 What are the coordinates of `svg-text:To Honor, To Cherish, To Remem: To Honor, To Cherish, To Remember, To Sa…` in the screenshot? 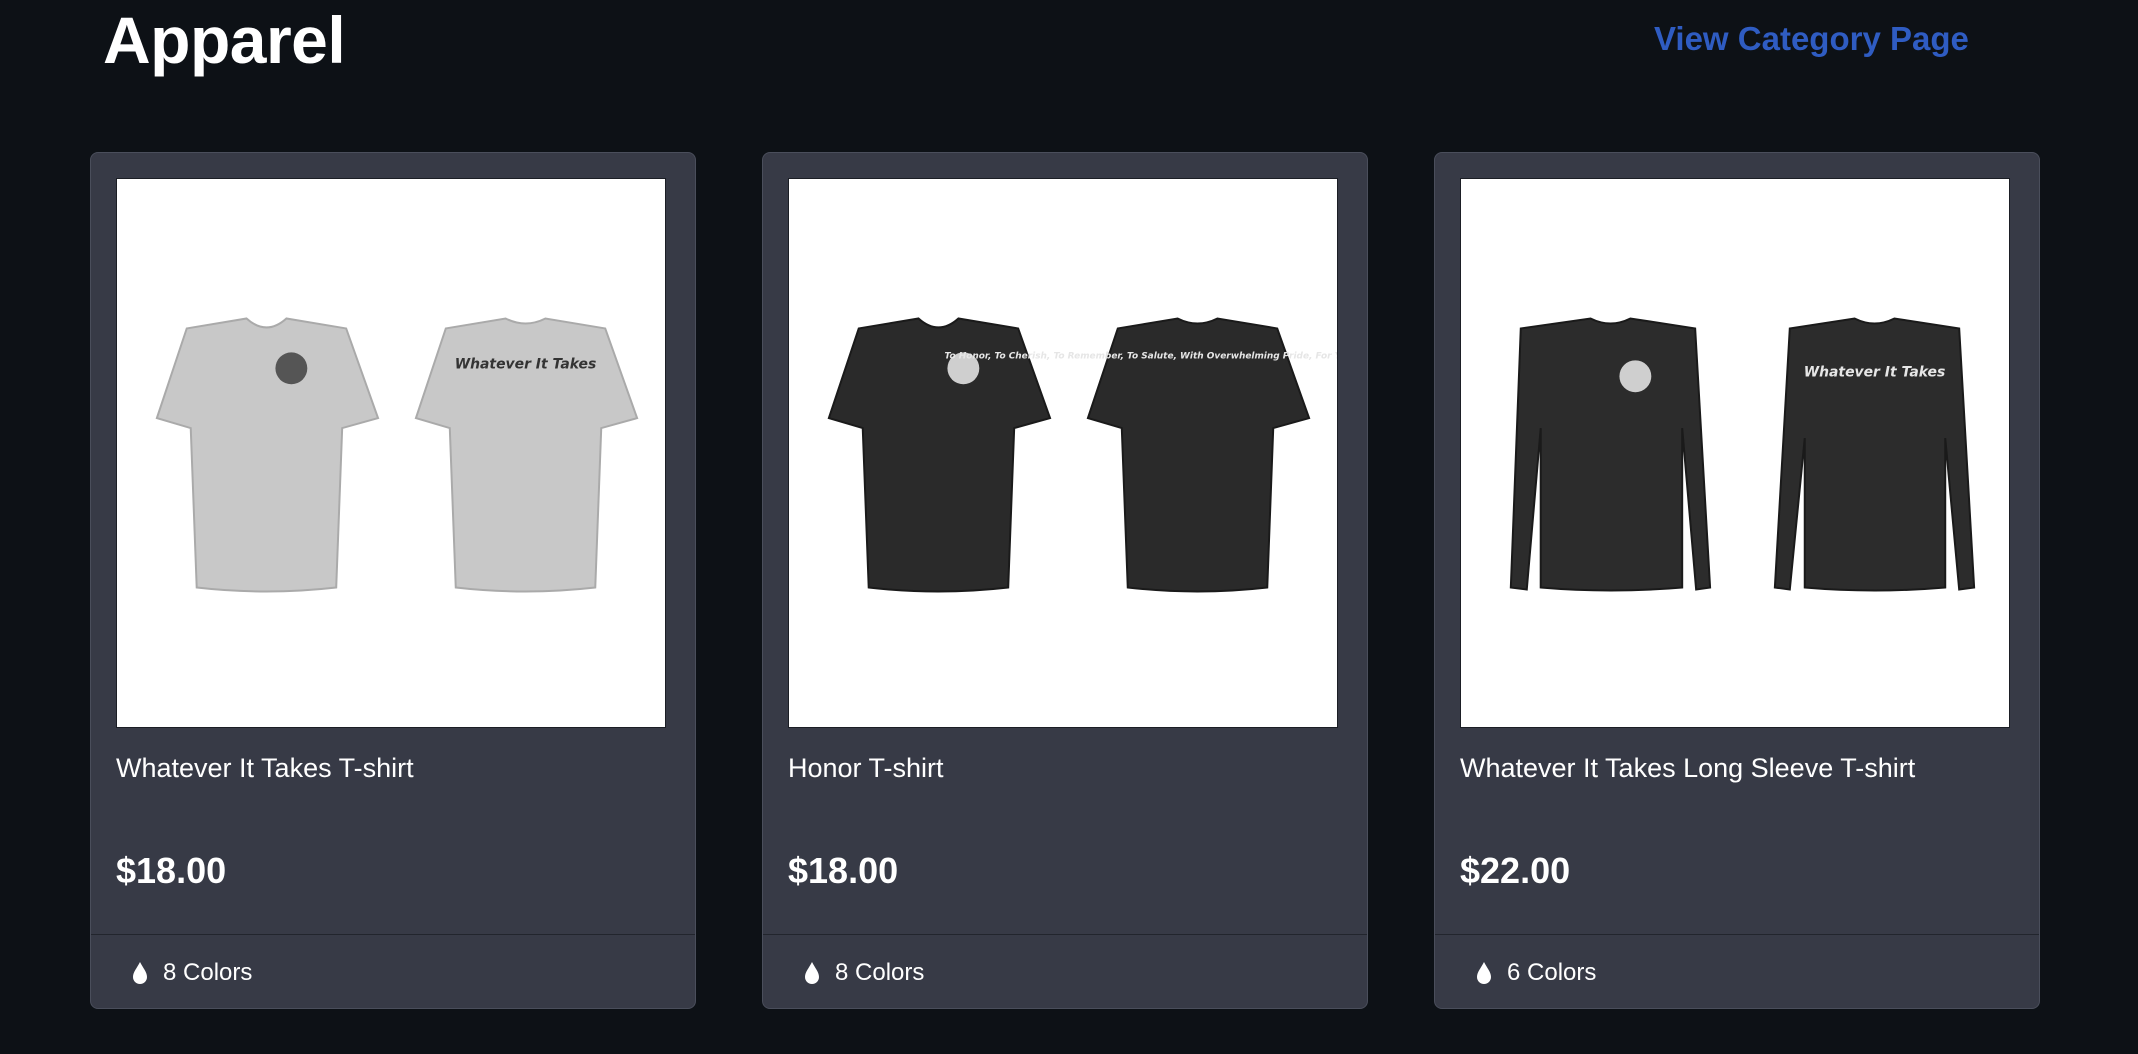 It's located at (1141, 356).